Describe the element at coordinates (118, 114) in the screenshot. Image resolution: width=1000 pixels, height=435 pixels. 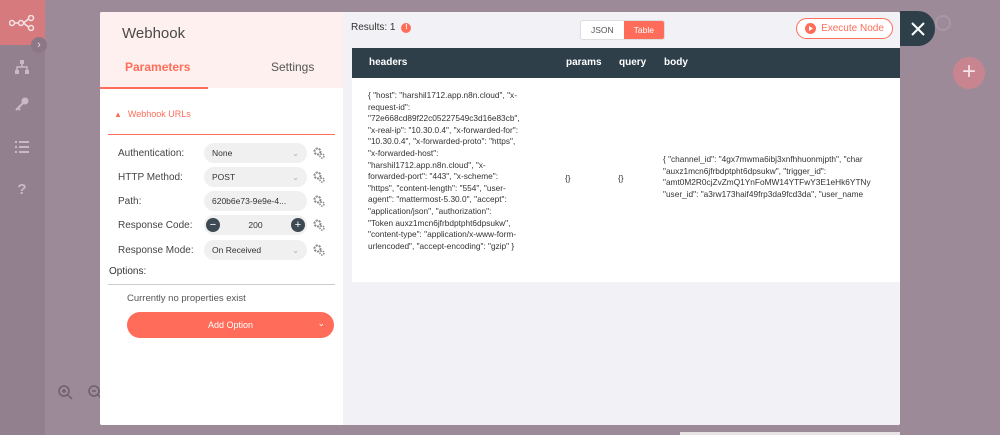
I see `caret-up-icon: ▲` at that location.